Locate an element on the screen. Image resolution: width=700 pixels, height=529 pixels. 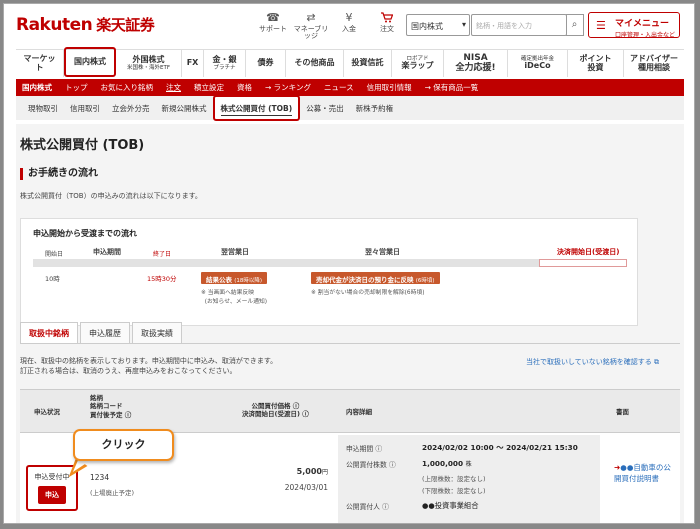
gnav-other: その他商品 is located at coordinates (315, 63).